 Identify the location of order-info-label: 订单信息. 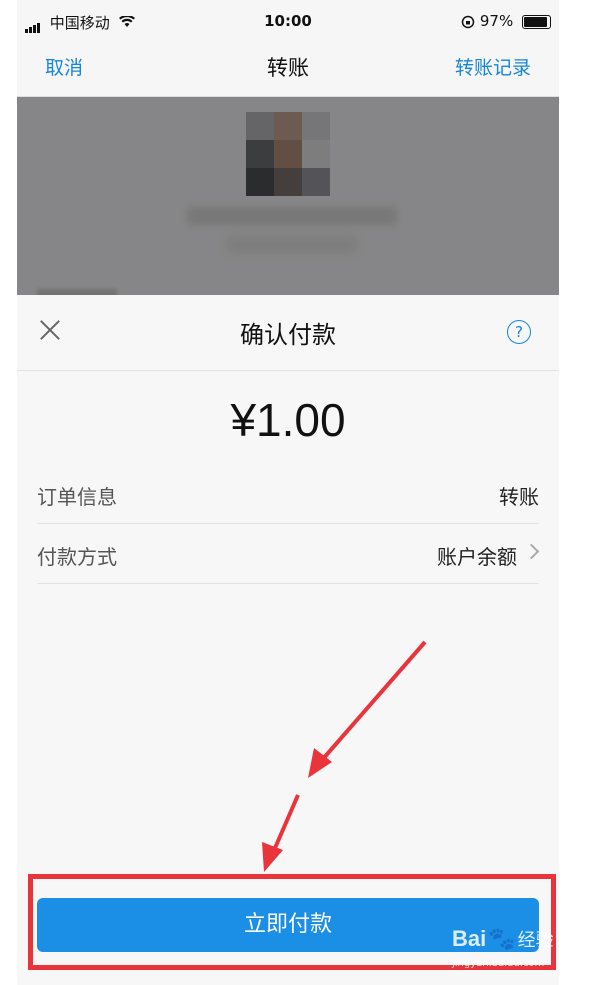
(77, 497).